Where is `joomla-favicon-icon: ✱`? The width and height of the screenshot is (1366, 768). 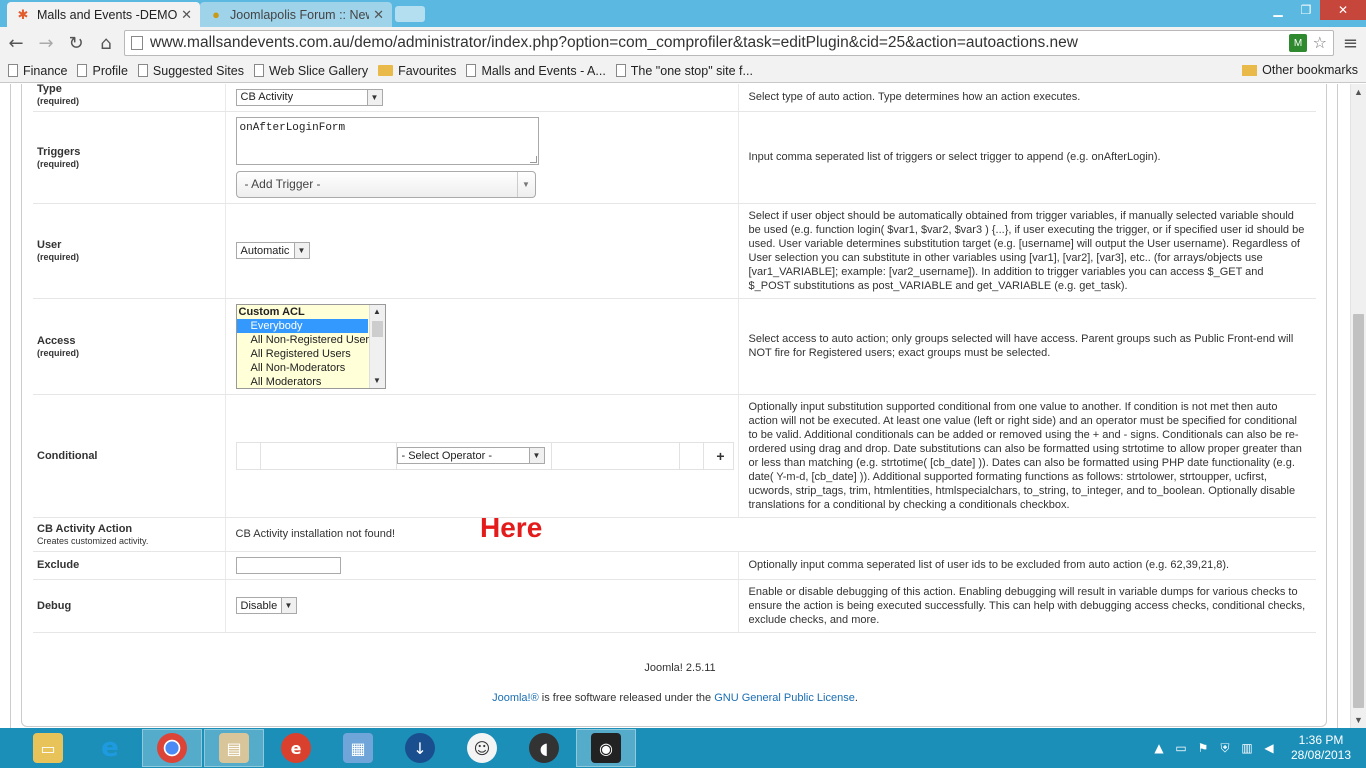
joomla-favicon-icon: ✱ is located at coordinates (23, 14).